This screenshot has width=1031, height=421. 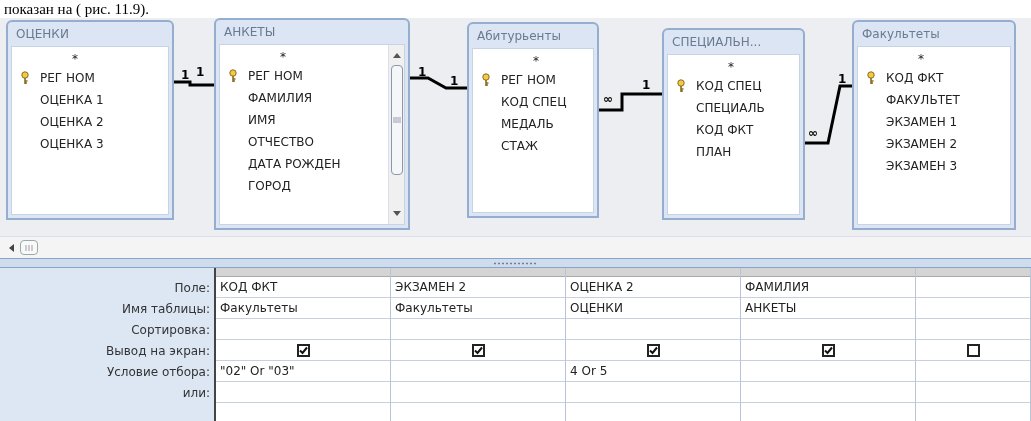 I want to click on field-row: ЭКЗАМЕН 1, so click(x=934, y=122).